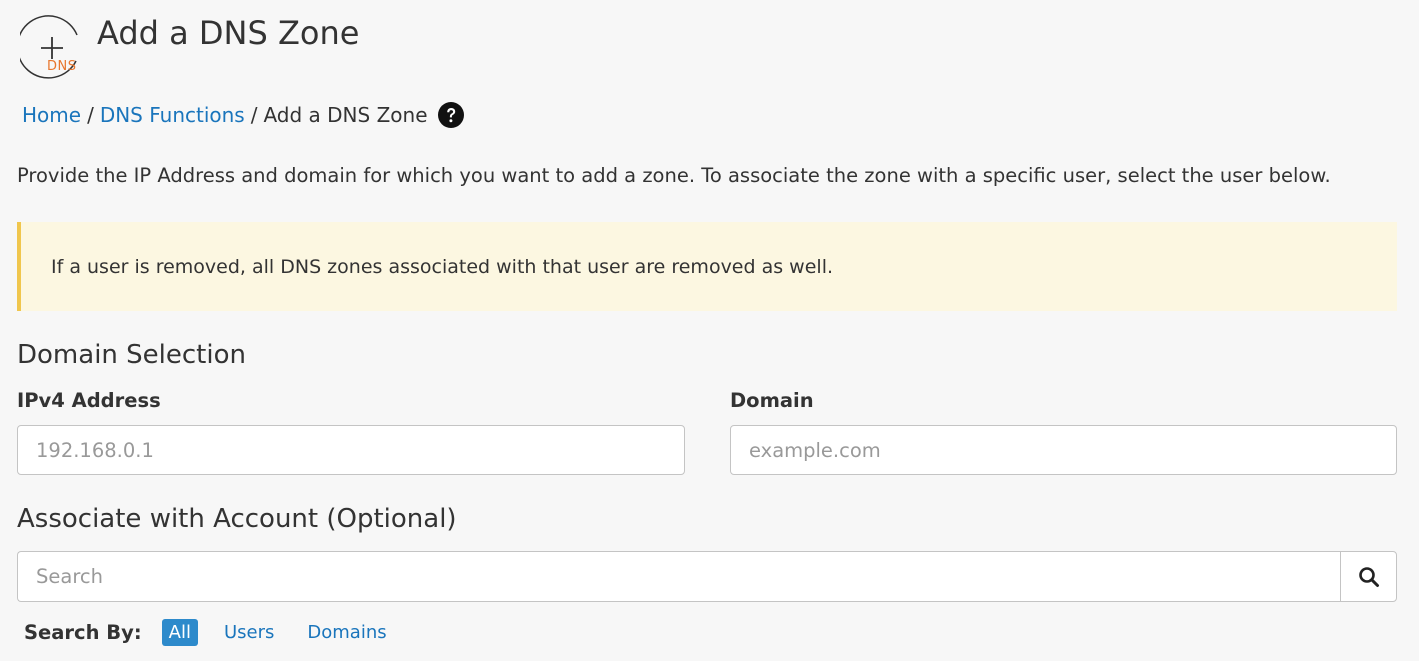 Image resolution: width=1419 pixels, height=661 pixels. What do you see at coordinates (345, 115) in the screenshot?
I see `breadcrumb-current: Add a DNS Zone` at bounding box center [345, 115].